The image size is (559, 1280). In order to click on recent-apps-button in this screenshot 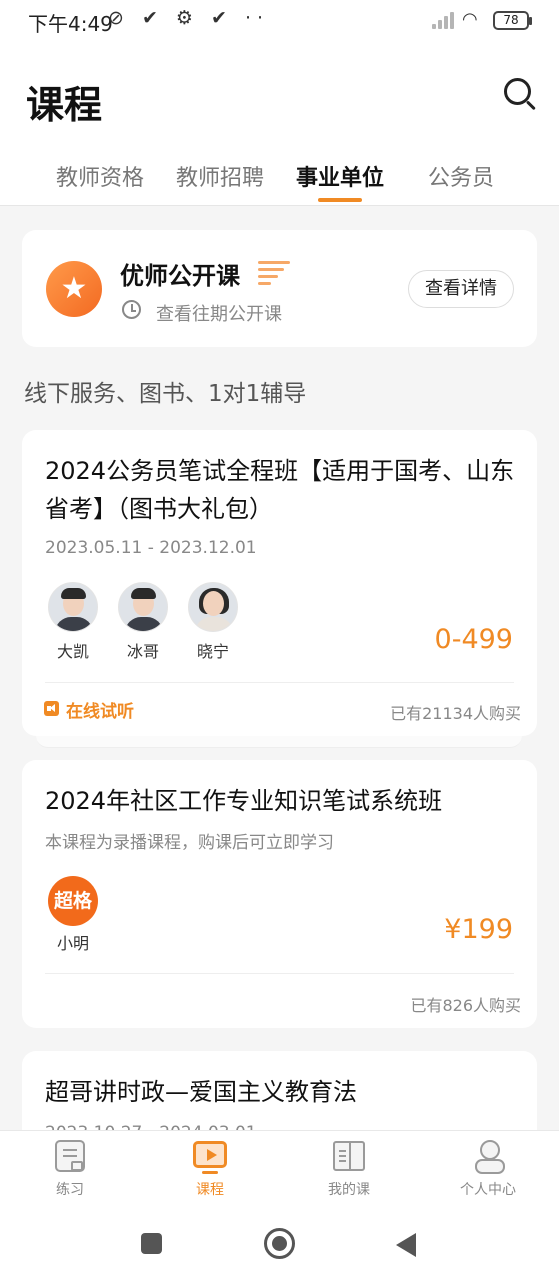, I will do `click(151, 1243)`.